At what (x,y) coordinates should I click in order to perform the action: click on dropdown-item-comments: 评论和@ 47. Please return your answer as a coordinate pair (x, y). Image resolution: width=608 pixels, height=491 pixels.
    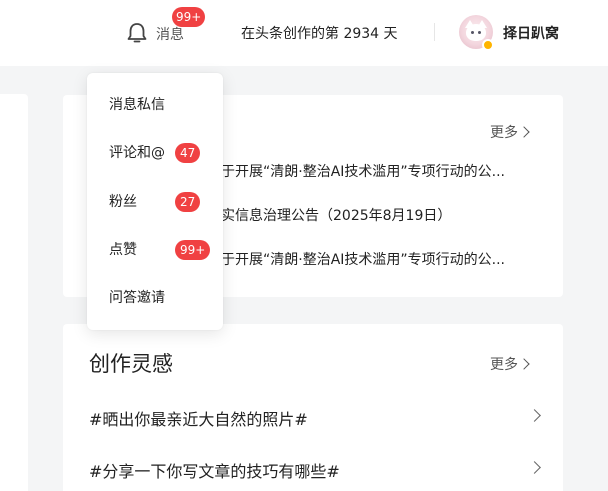
    Looking at the image, I should click on (159, 153).